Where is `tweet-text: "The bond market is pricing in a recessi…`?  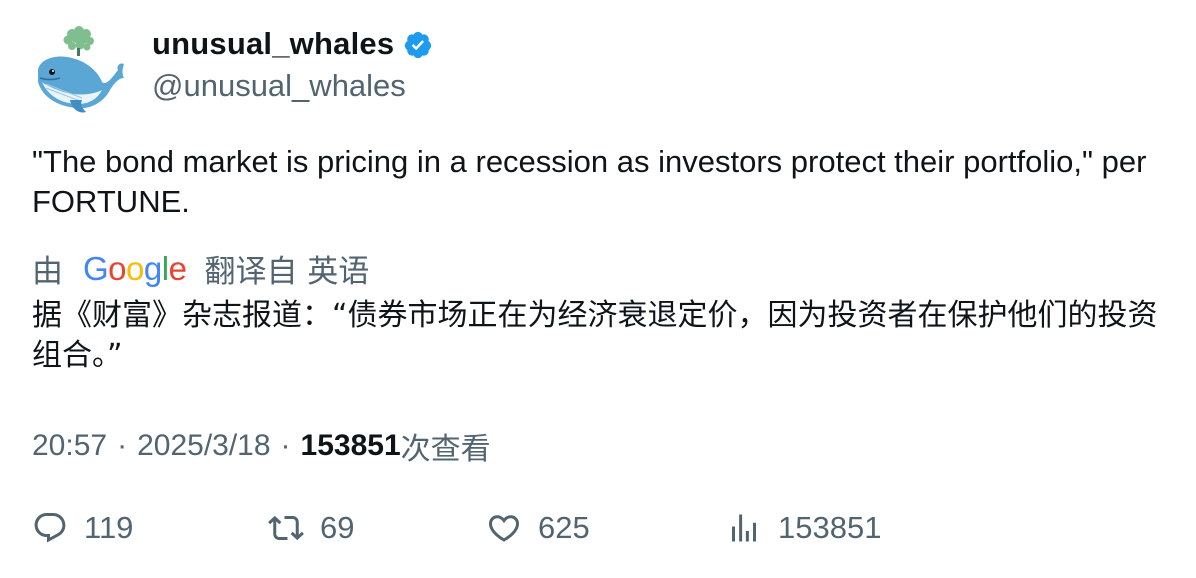
tweet-text: "The bond market is pricing in a recessi… is located at coordinates (589, 181).